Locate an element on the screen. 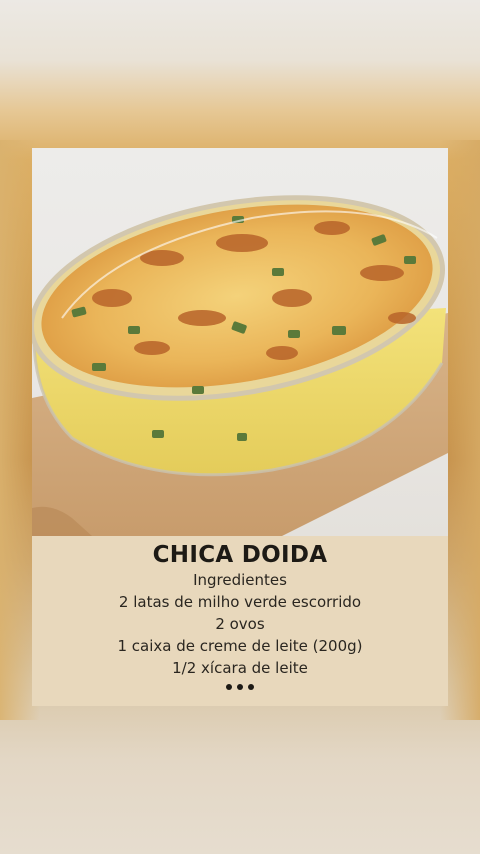 The width and height of the screenshot is (480, 854). ingredient-item: 2 ovos is located at coordinates (240, 624).